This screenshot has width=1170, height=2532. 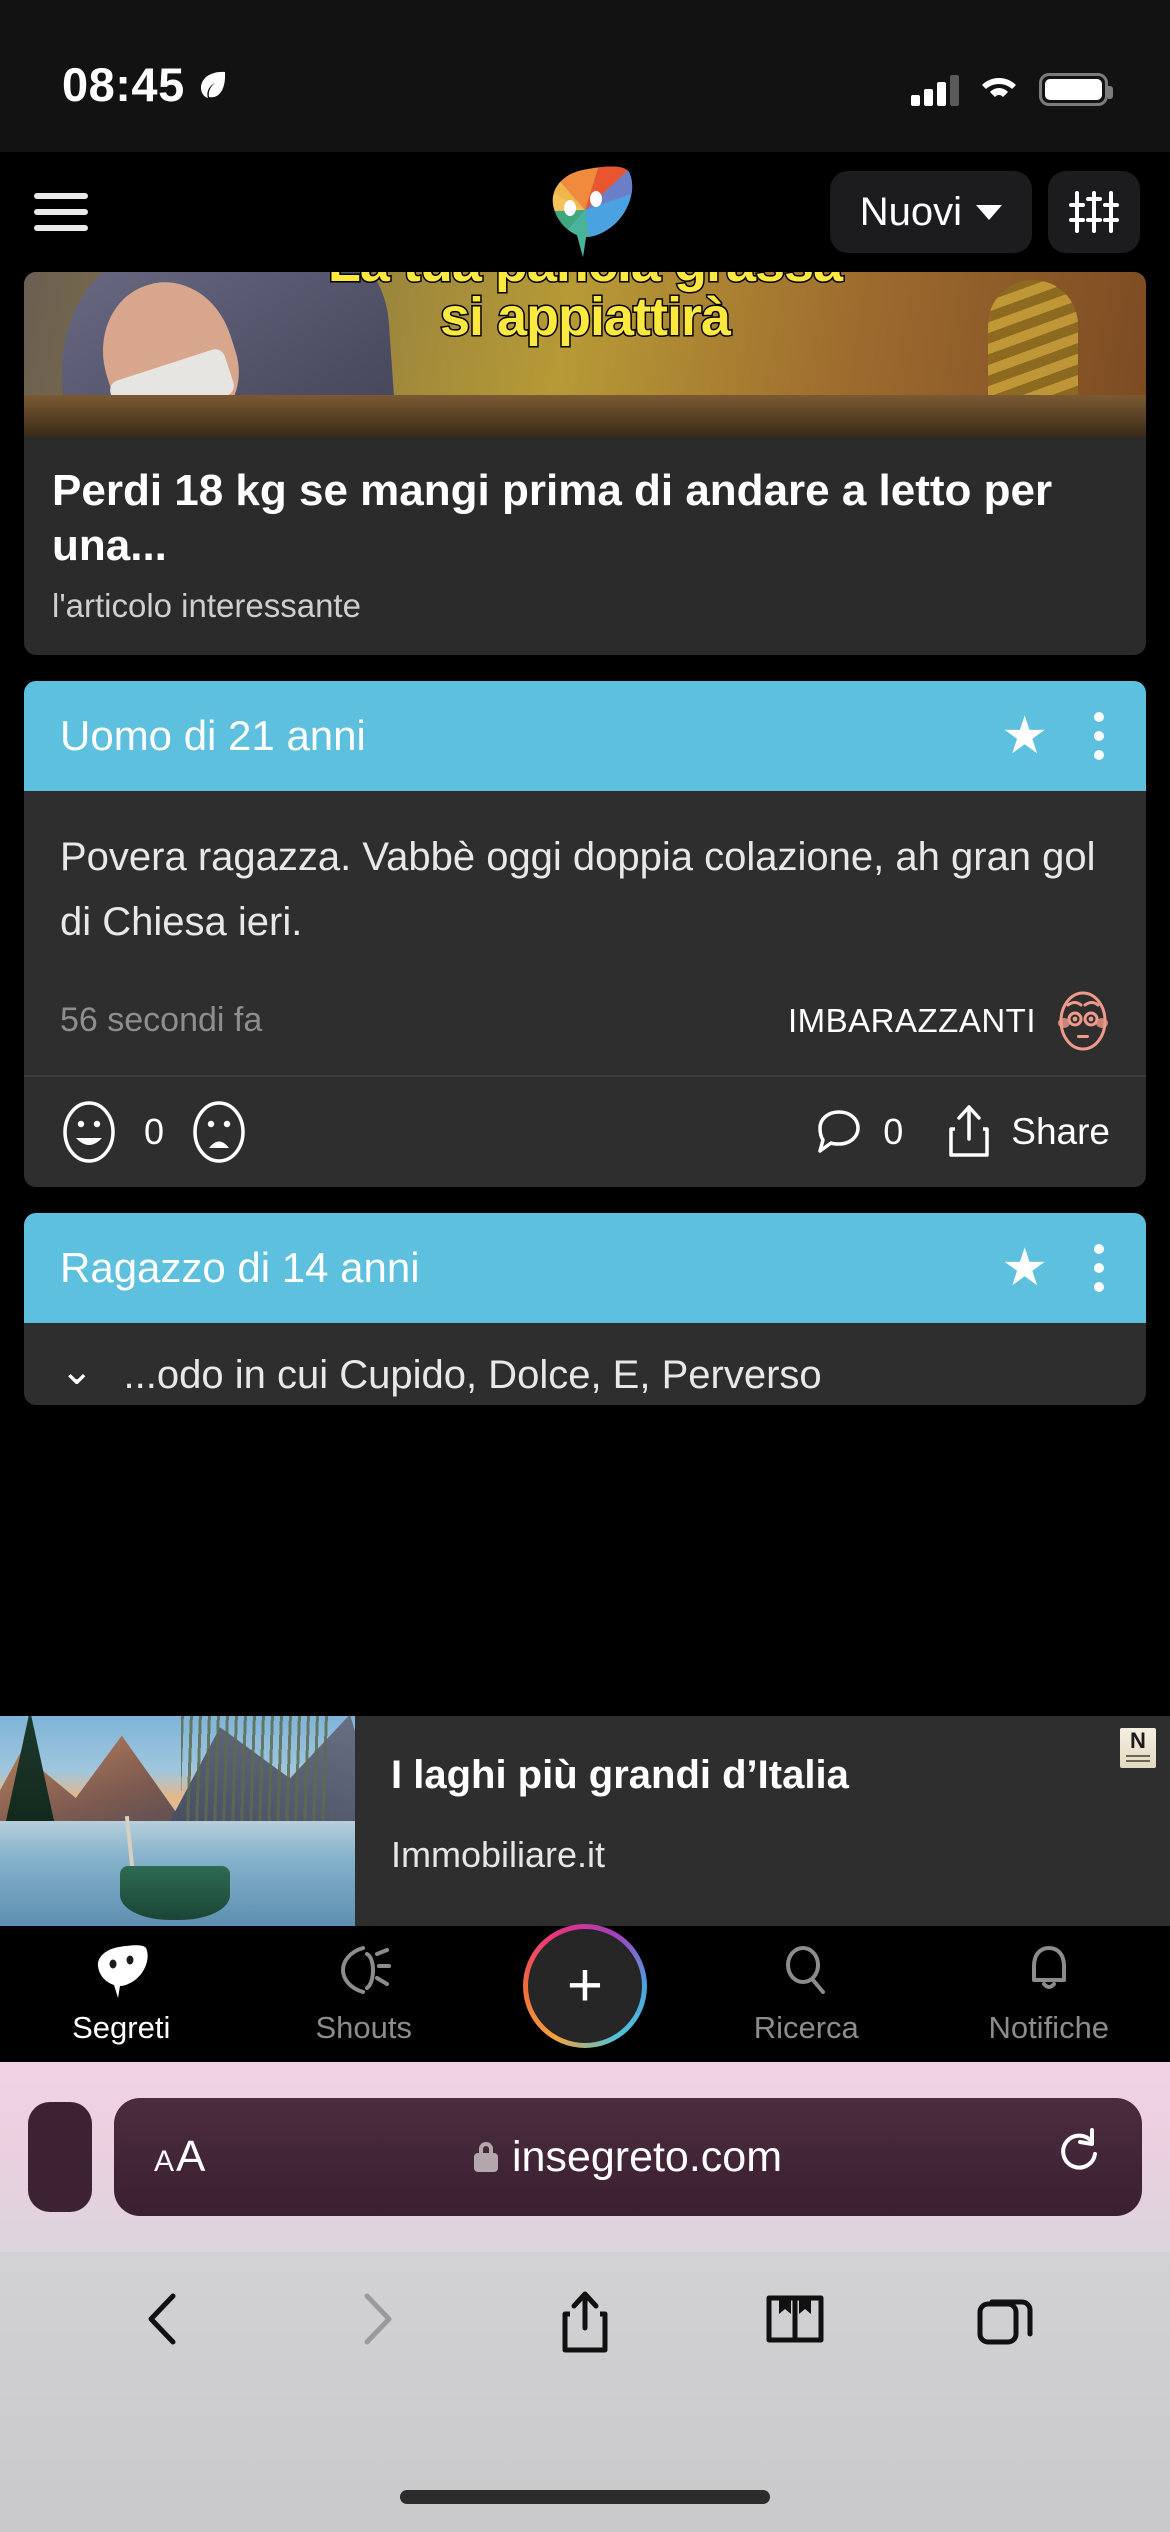 I want to click on post-text: ...odo in cui Cupido, Dolce, E, Perverso, so click(x=472, y=1374).